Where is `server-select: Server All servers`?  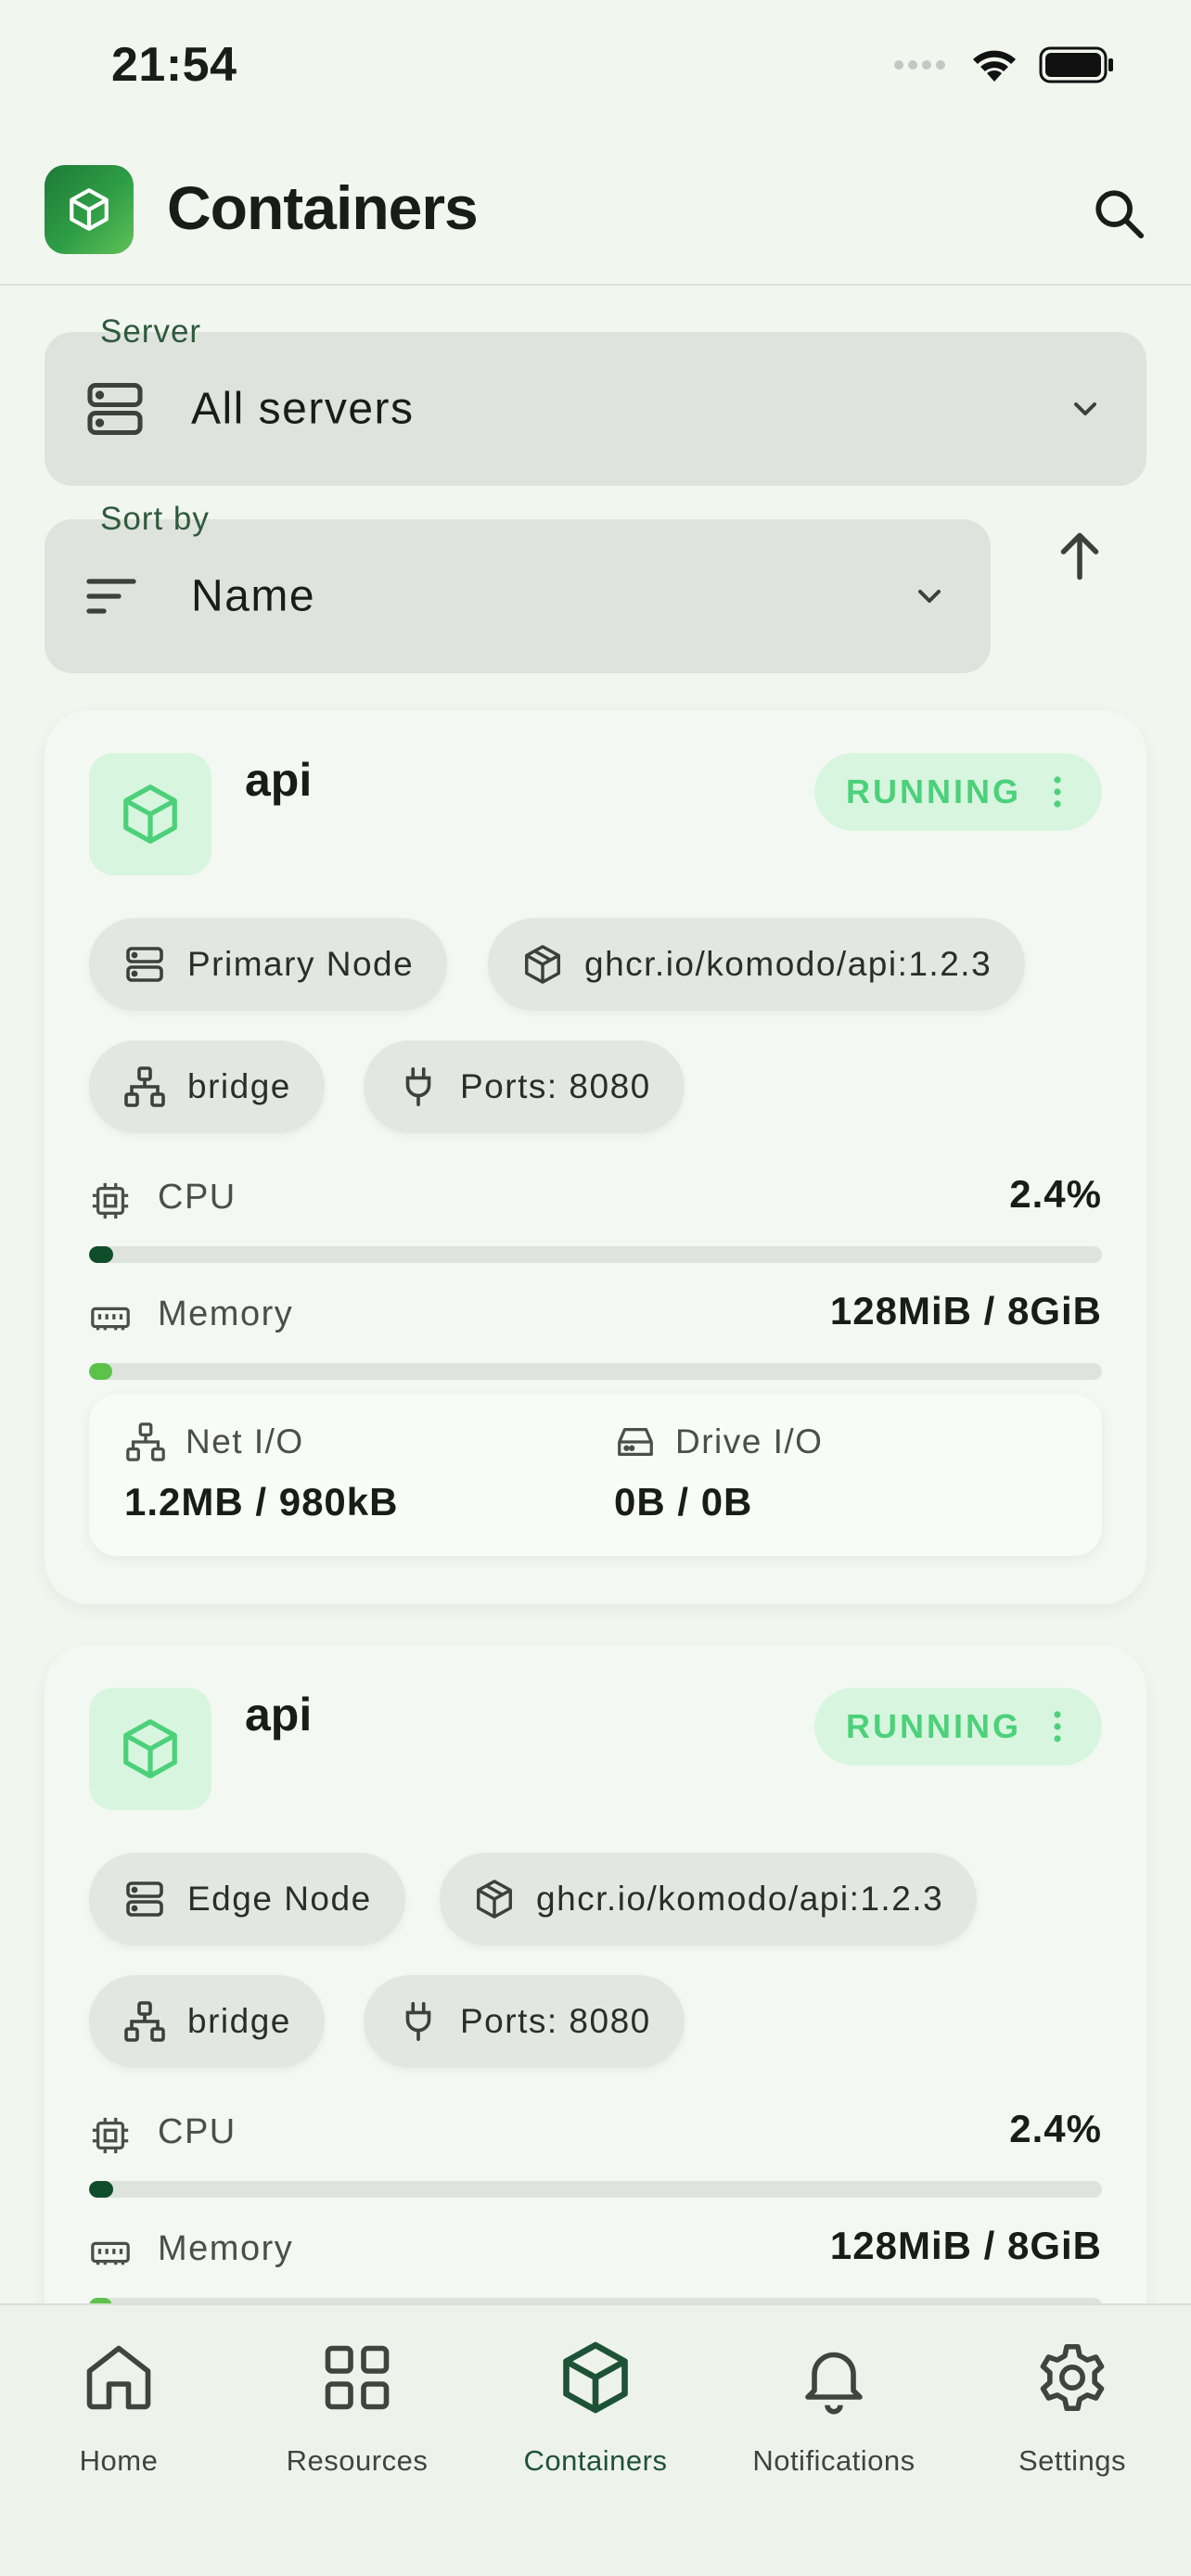
server-select: Server All servers is located at coordinates (595, 400).